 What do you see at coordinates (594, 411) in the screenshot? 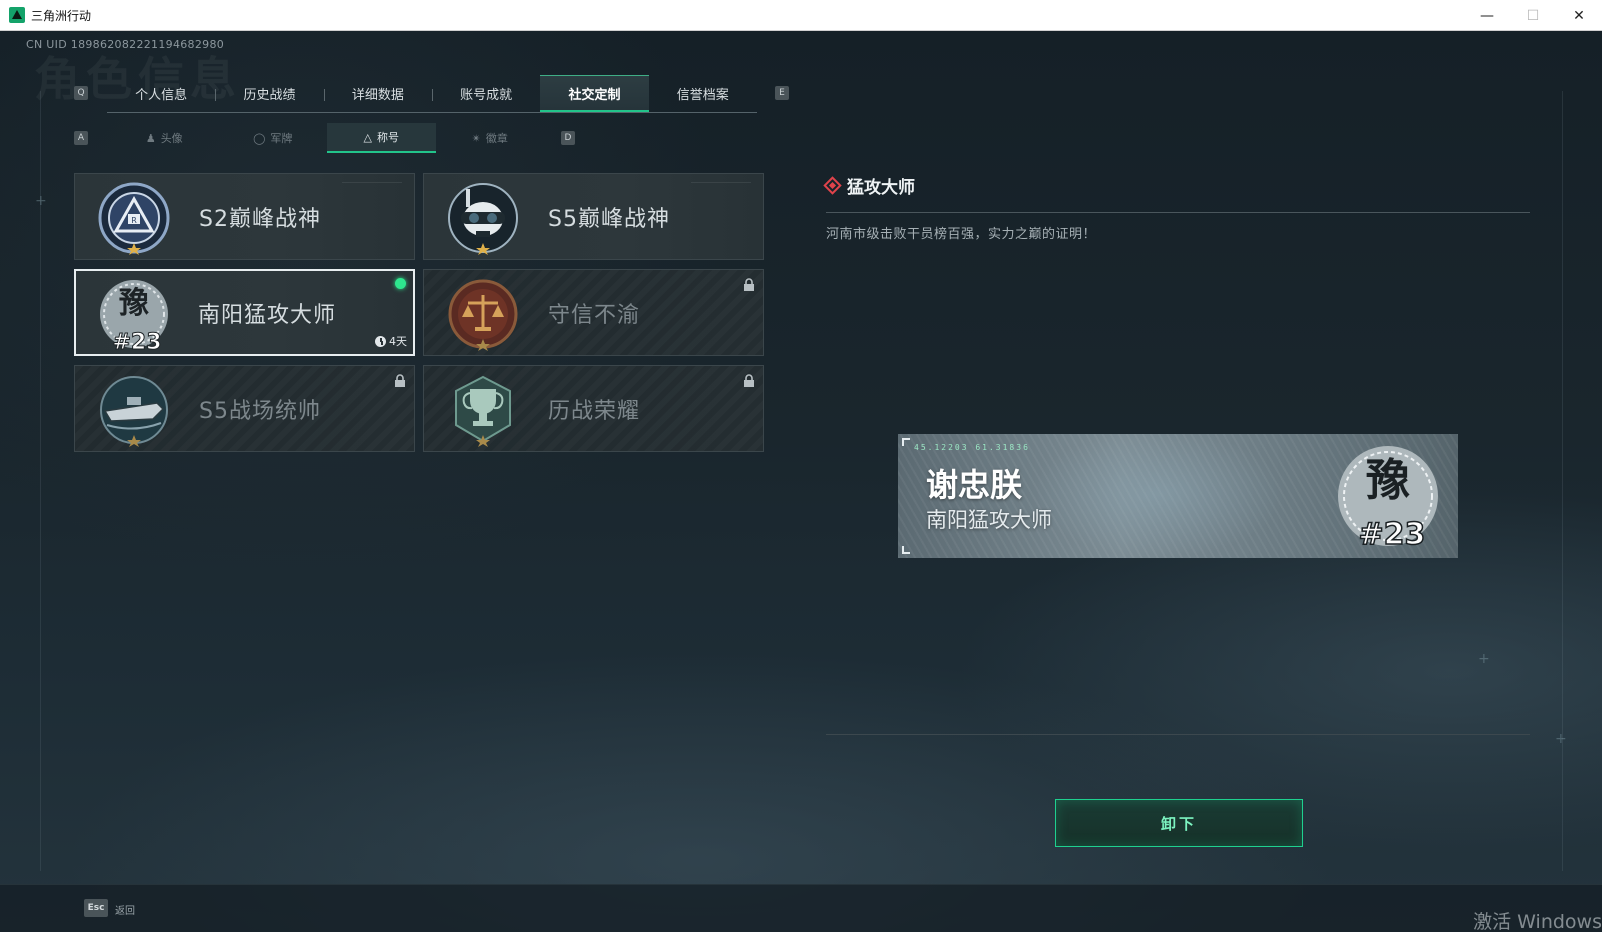
I see `title-name: 历战荣耀` at bounding box center [594, 411].